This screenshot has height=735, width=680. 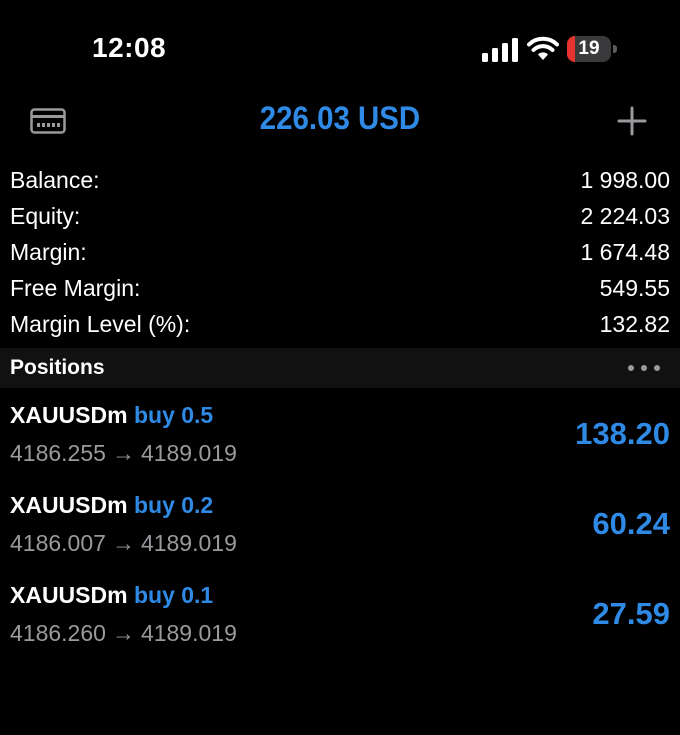 I want to click on position-row: XAUUSDm buy 0.2 4186.007 → 4189.019 60.24, so click(x=340, y=527).